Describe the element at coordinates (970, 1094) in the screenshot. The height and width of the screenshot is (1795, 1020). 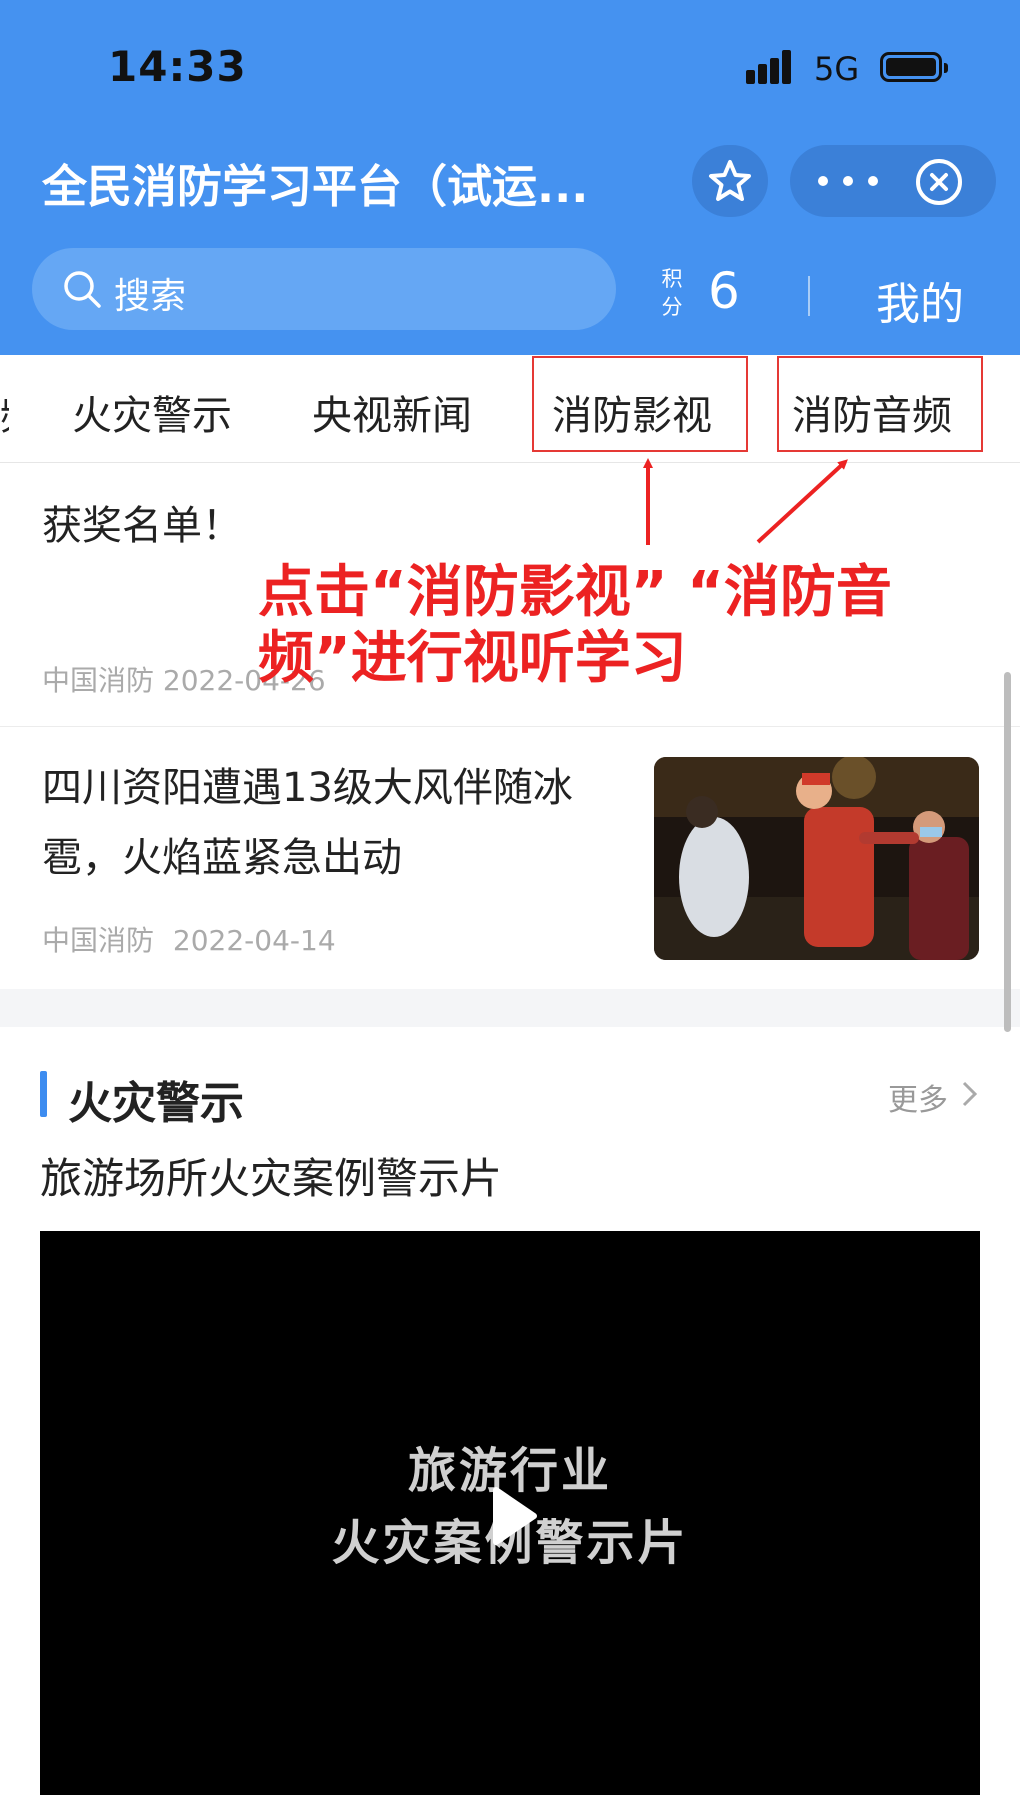
I see `chevron-right-icon` at that location.